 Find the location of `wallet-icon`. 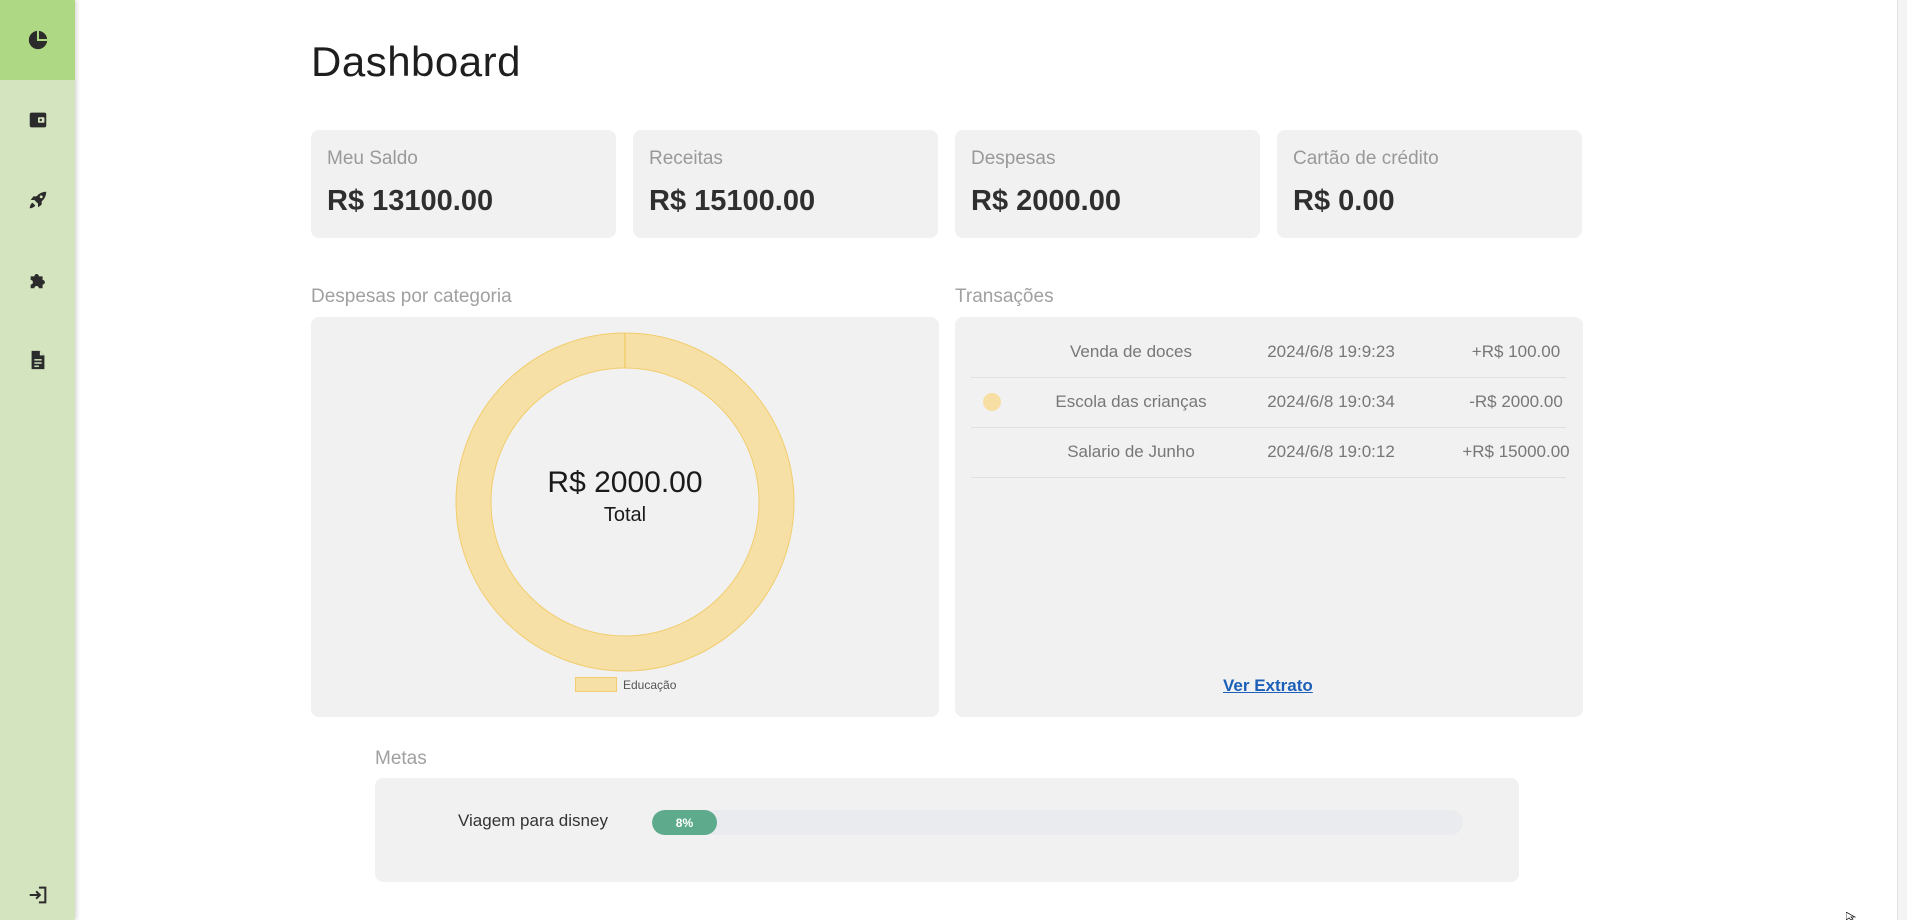

wallet-icon is located at coordinates (37, 120).